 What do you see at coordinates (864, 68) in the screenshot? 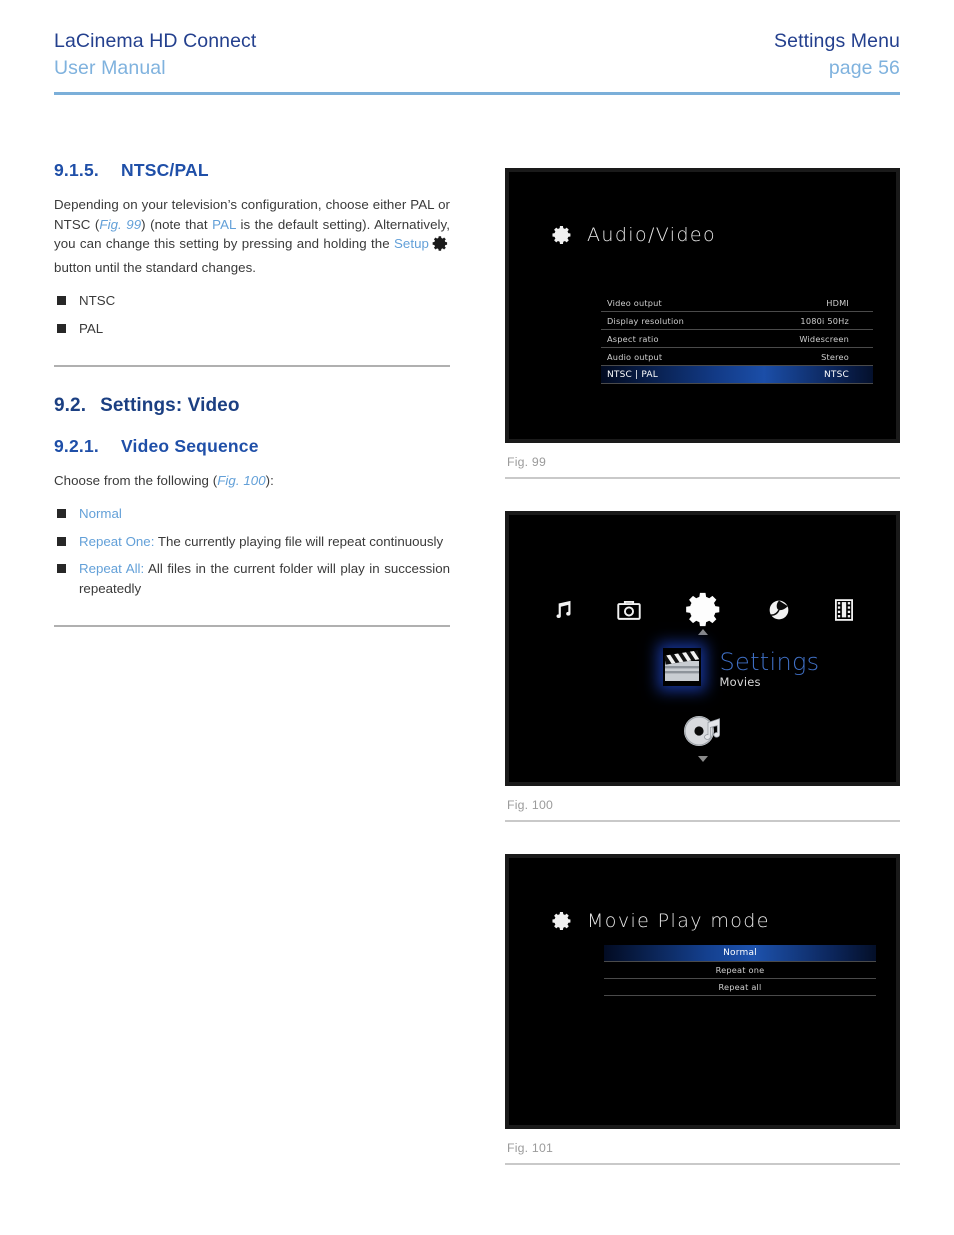
I see `page-number: page 56` at bounding box center [864, 68].